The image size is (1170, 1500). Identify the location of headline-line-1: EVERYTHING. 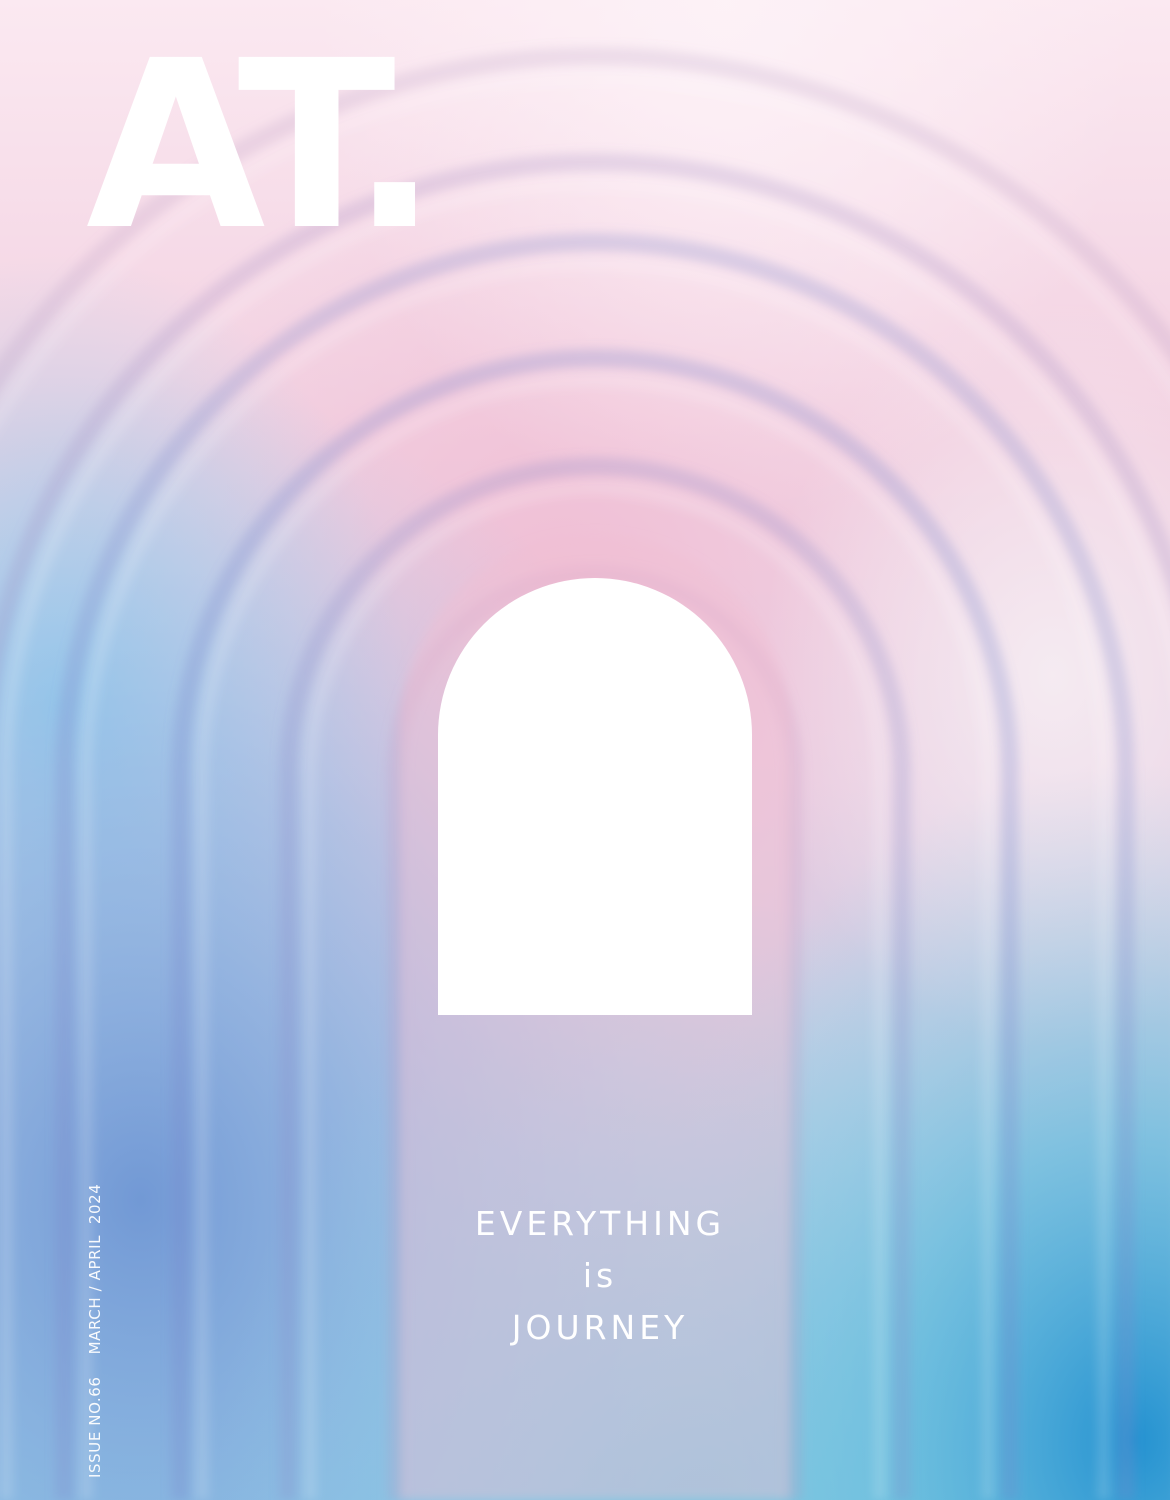
(600, 1223).